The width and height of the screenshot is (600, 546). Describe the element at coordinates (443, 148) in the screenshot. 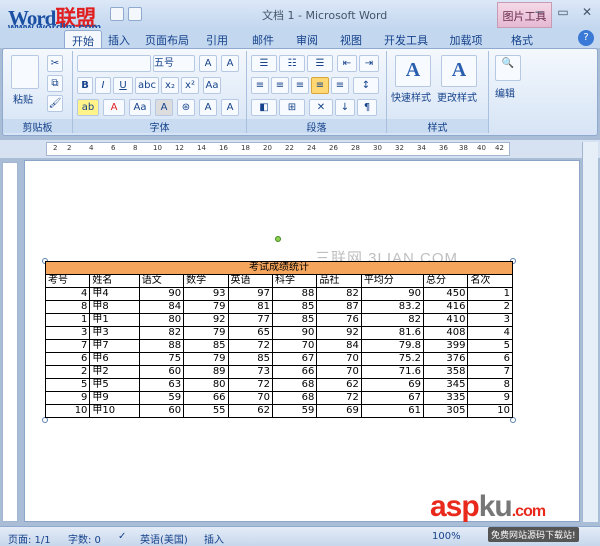

I see `ruler-num: 36` at that location.